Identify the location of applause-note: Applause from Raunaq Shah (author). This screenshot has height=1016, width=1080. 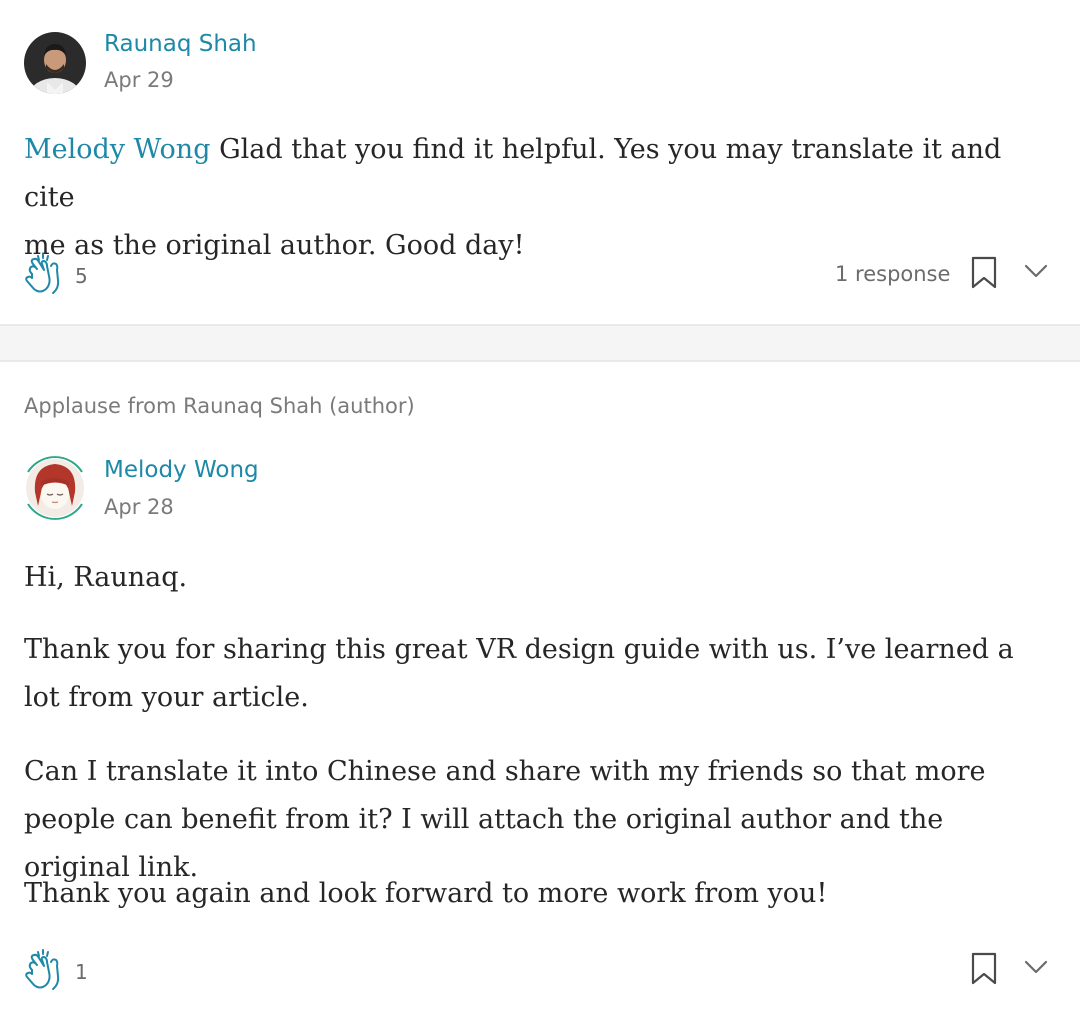
(219, 406).